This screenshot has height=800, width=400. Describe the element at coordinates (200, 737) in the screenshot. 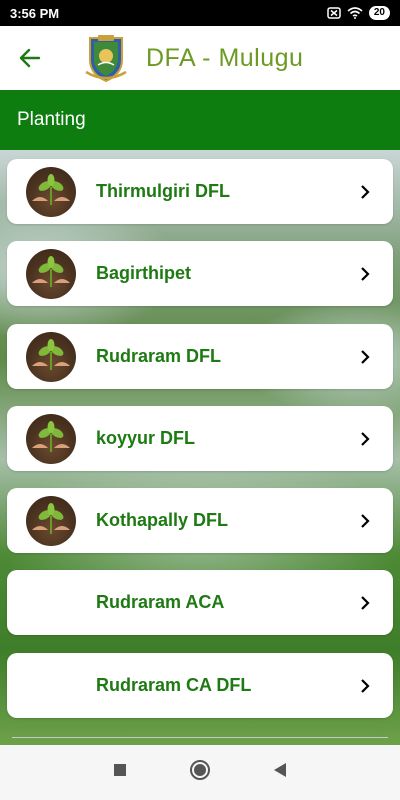

I see `divider` at that location.